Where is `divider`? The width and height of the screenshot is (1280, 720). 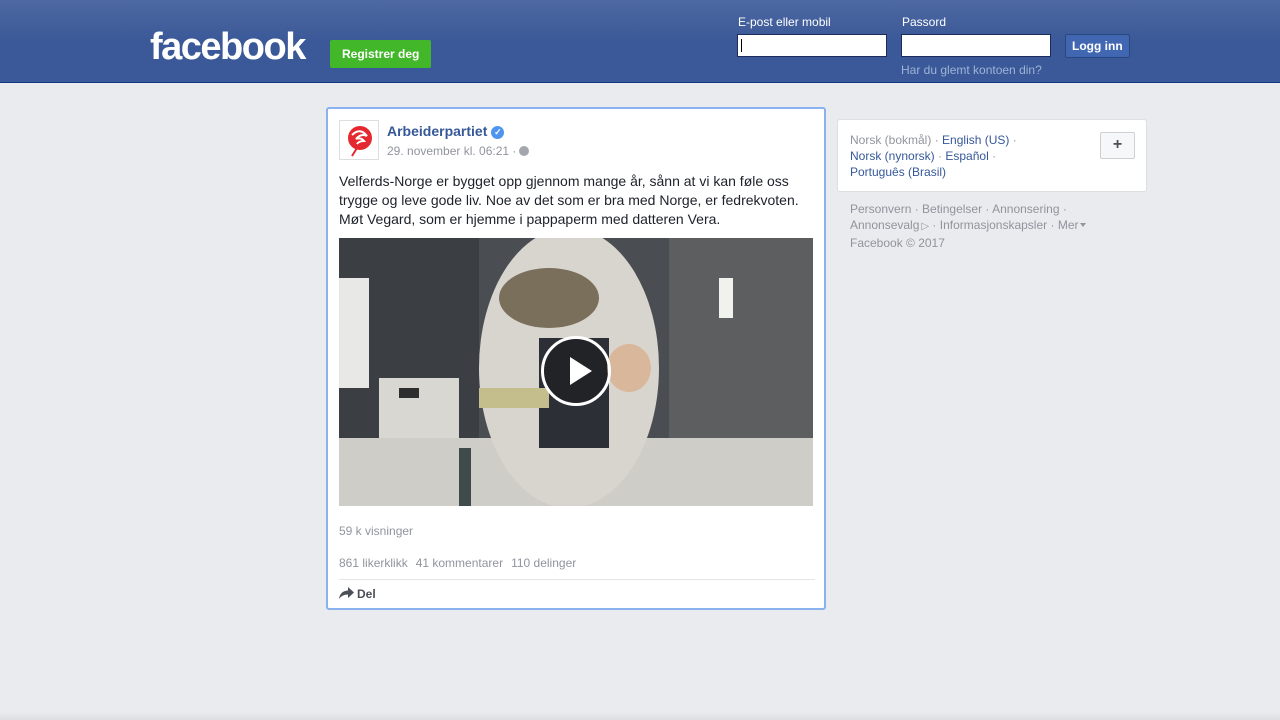
divider is located at coordinates (577, 579).